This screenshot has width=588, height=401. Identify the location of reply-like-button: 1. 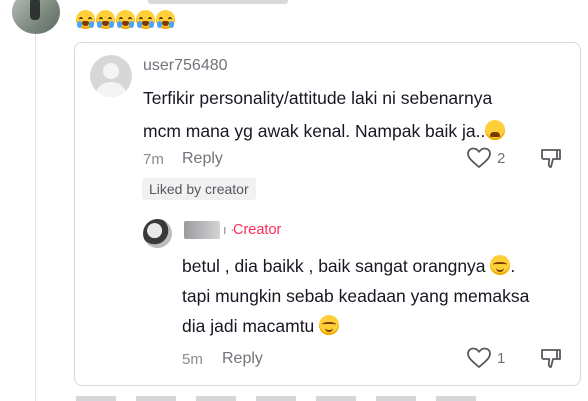
(486, 358).